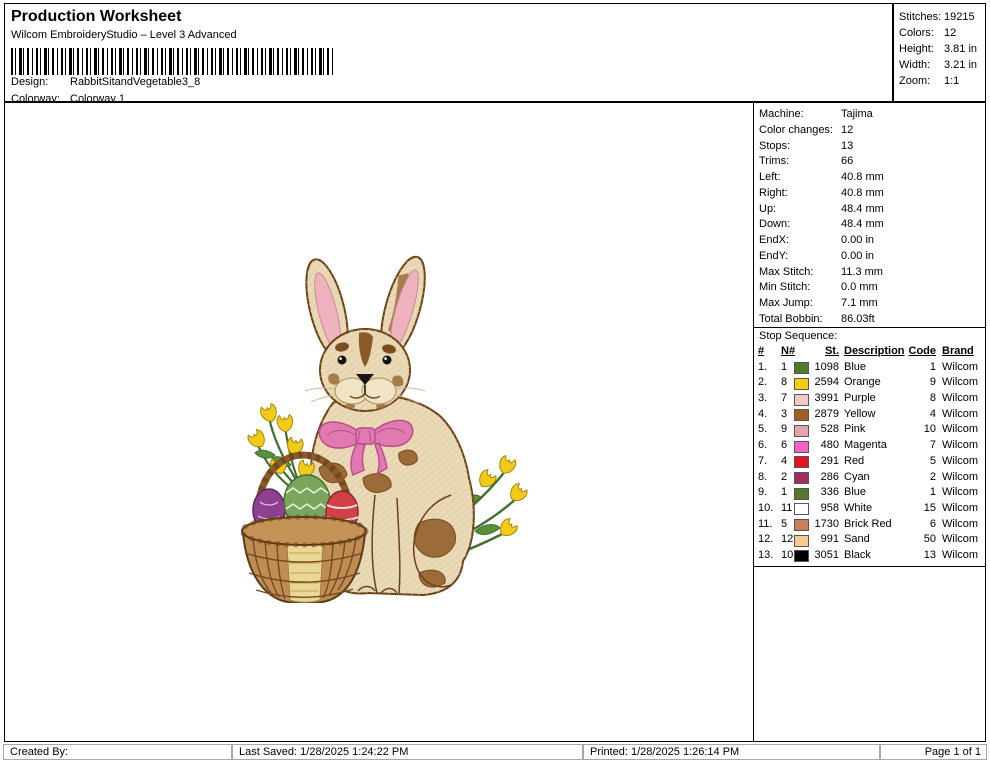 The height and width of the screenshot is (762, 990). I want to click on machine-info-row: Up: 48.4 mm, so click(871, 210).